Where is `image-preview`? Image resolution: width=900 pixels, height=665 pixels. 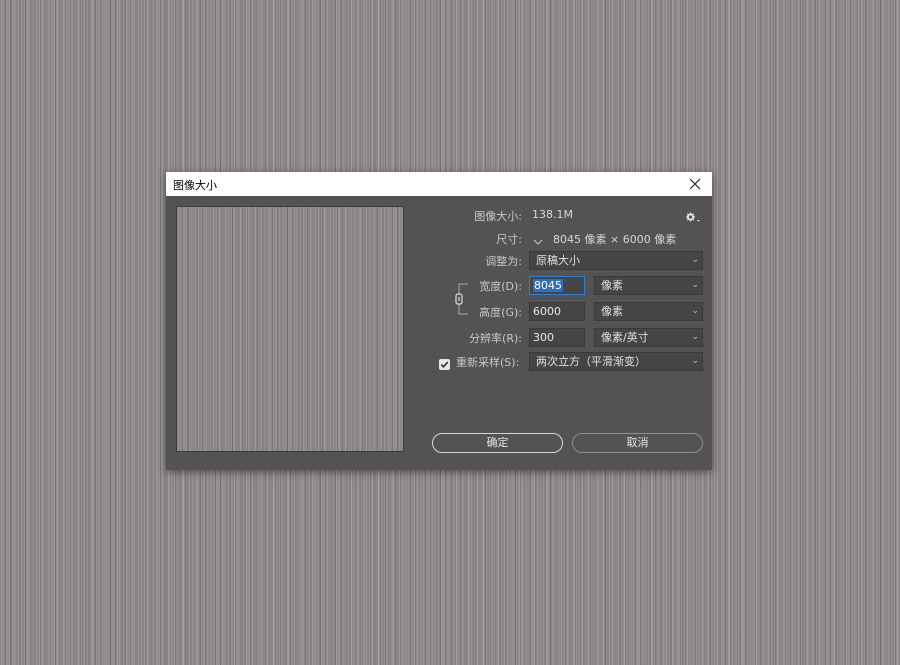 image-preview is located at coordinates (290, 329).